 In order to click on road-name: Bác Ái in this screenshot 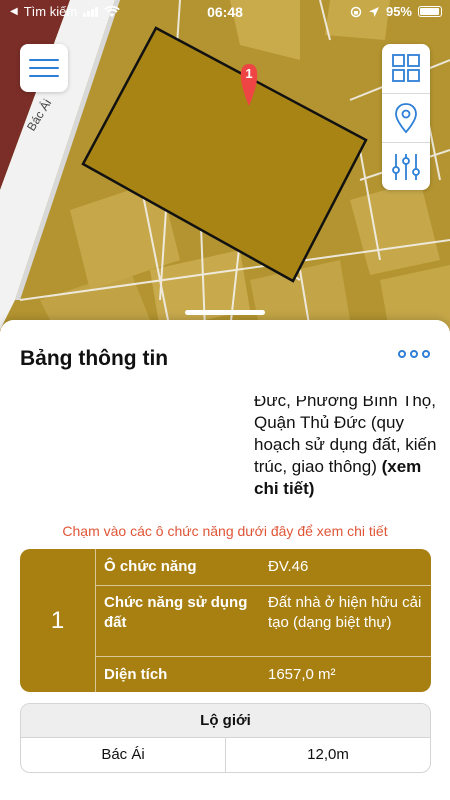, I will do `click(123, 754)`.